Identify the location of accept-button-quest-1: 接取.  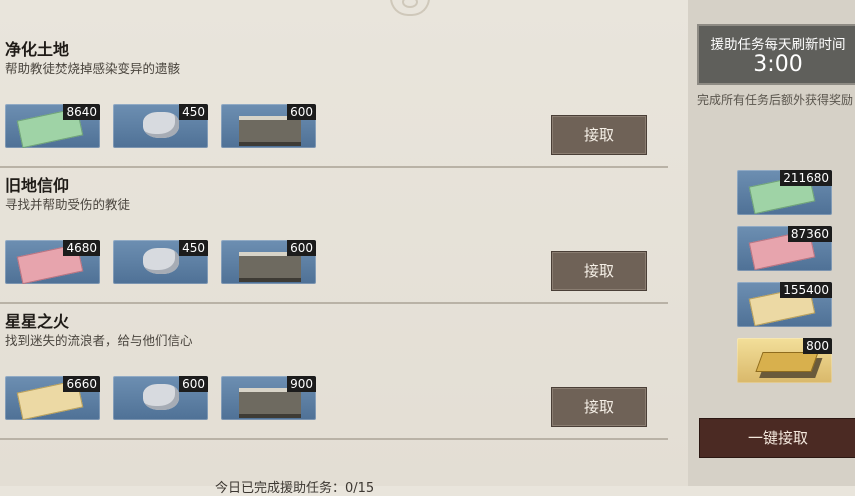
(599, 135).